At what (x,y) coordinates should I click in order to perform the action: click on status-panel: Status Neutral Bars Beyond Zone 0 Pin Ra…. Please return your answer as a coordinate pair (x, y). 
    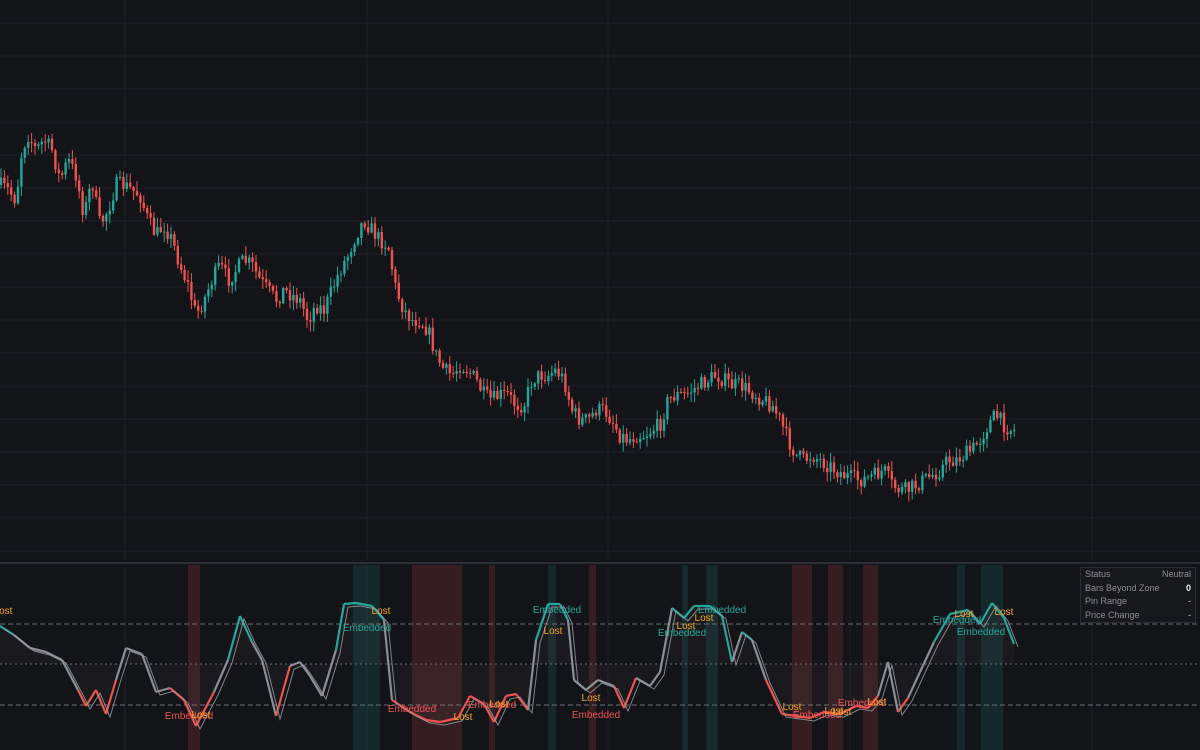
    Looking at the image, I should click on (1138, 595).